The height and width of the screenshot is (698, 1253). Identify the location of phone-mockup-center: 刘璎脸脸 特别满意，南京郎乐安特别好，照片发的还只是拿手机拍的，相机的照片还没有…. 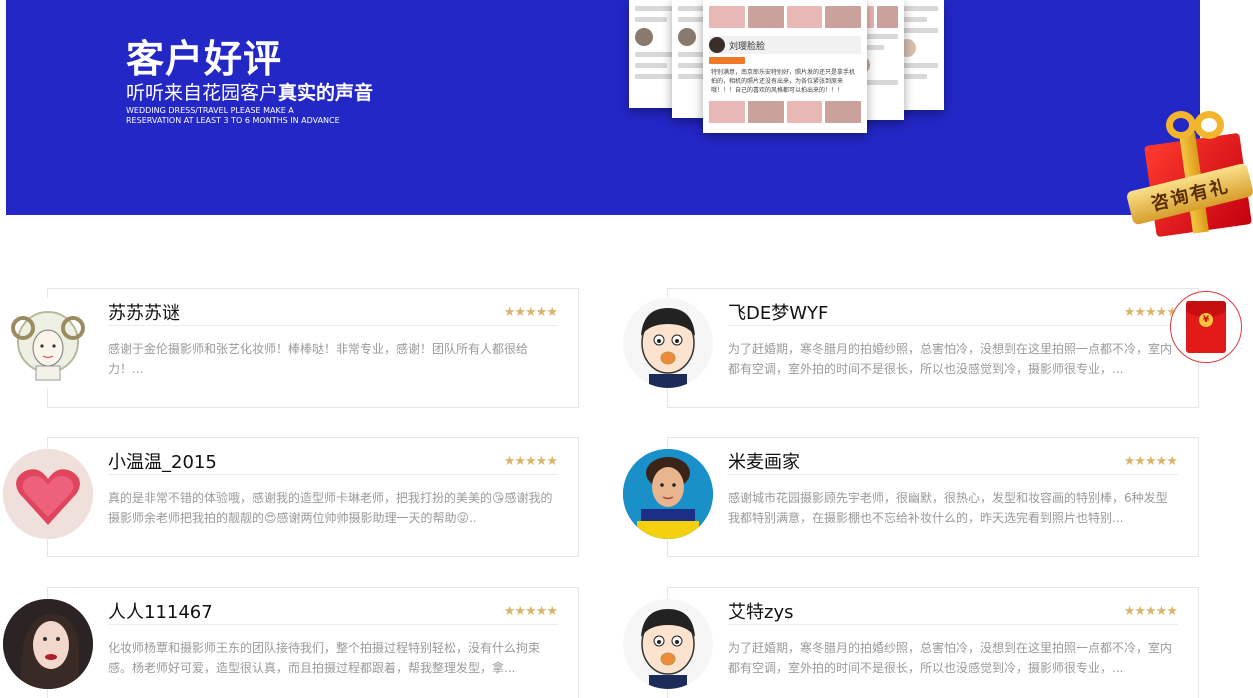
(785, 66).